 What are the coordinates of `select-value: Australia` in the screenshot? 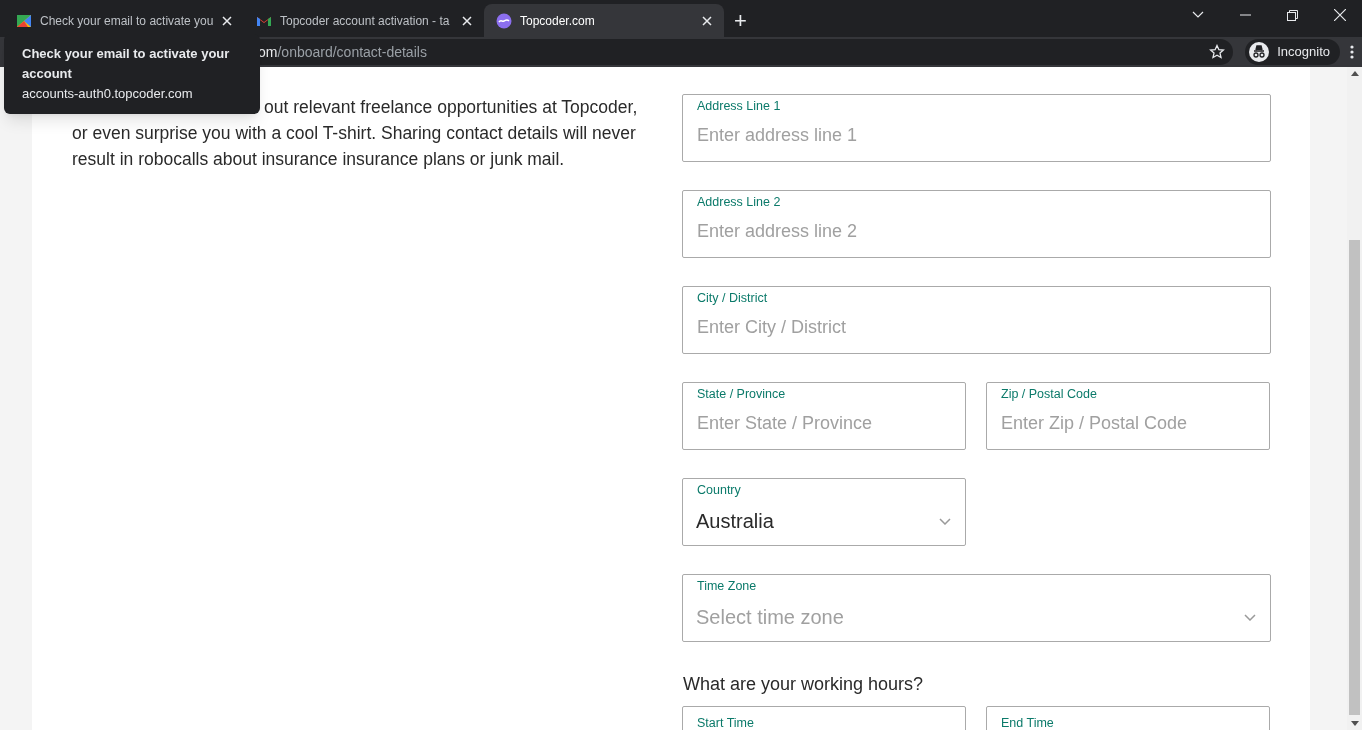 It's located at (735, 521).